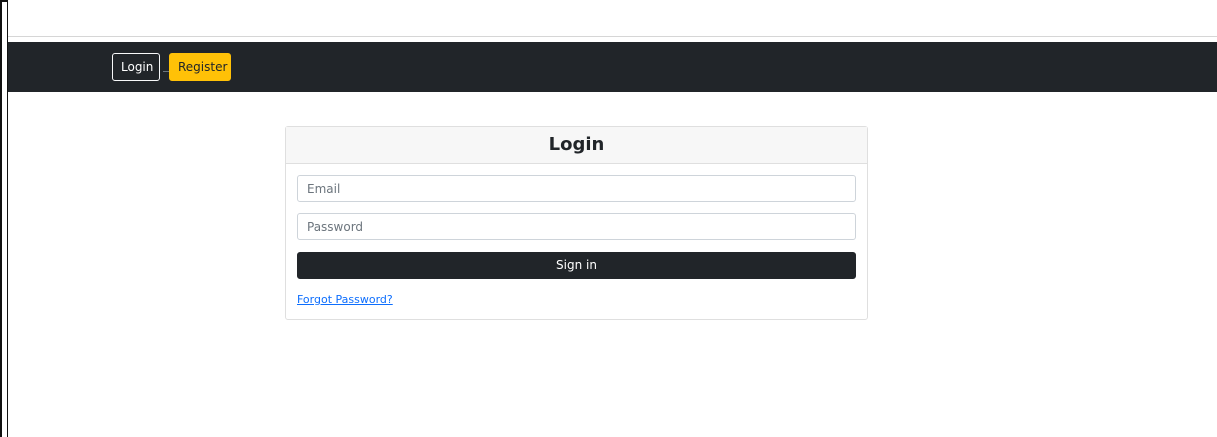 The image size is (1217, 437). I want to click on nav-register-button: Register, so click(200, 67).